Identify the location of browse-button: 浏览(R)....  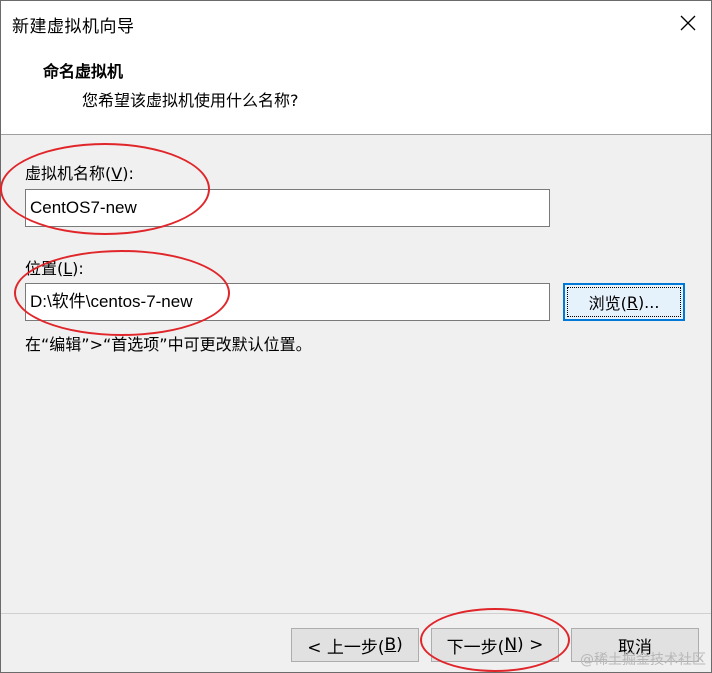
(624, 302).